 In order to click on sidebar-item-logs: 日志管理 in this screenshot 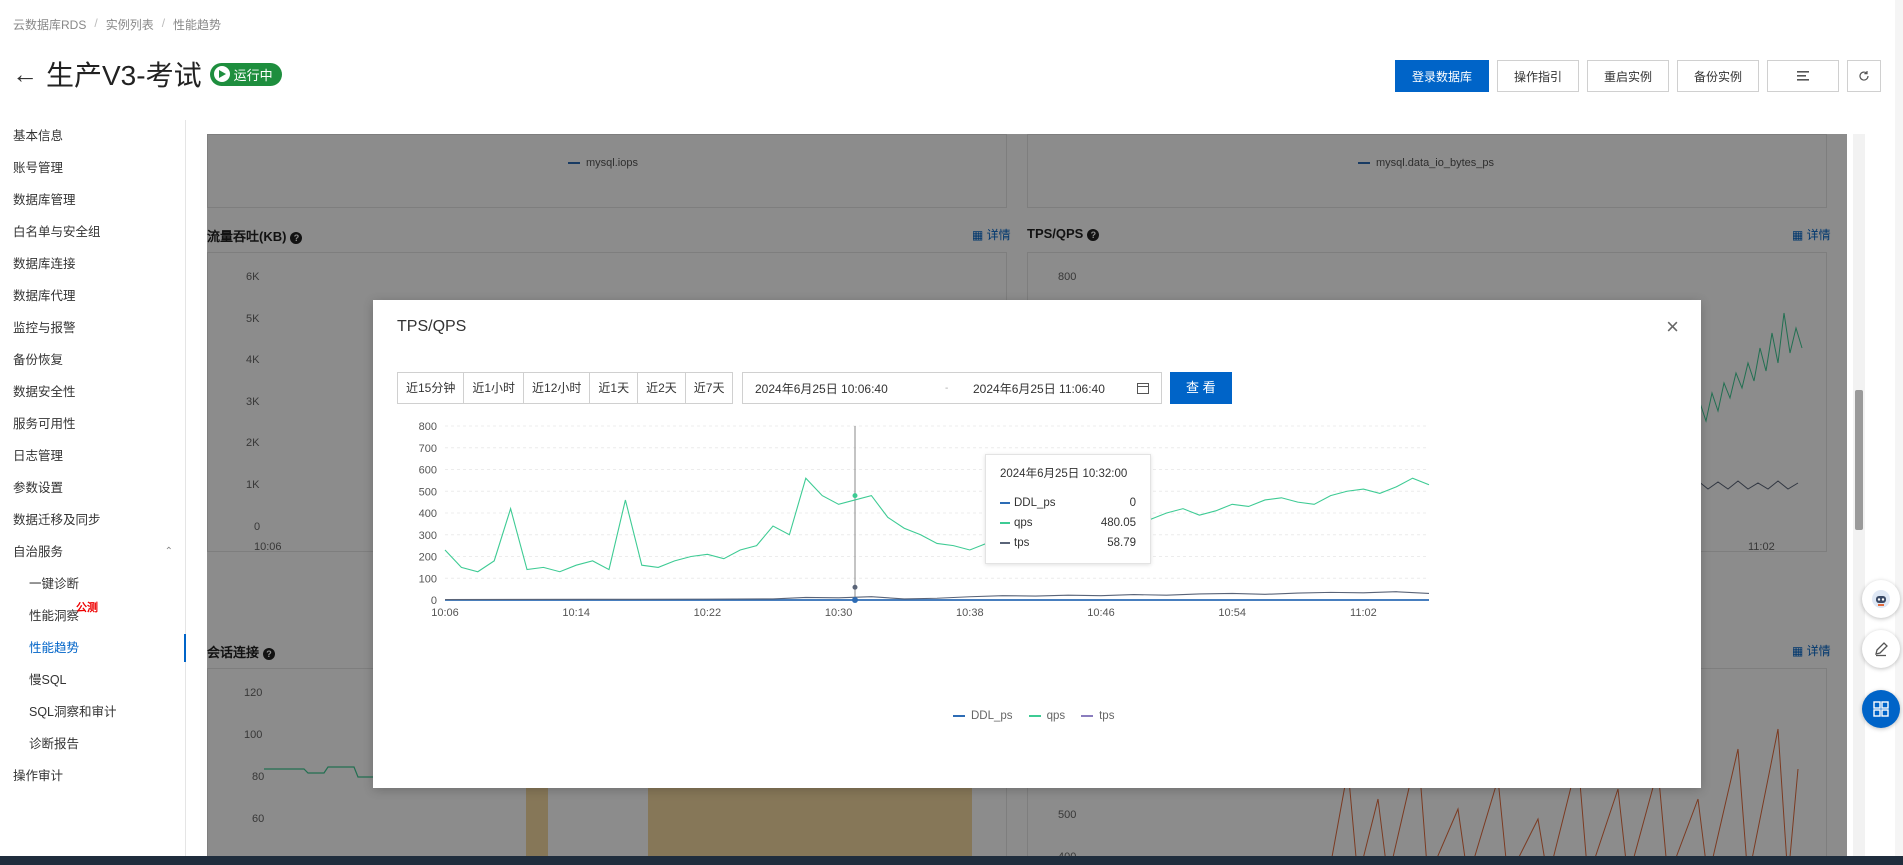, I will do `click(92, 456)`.